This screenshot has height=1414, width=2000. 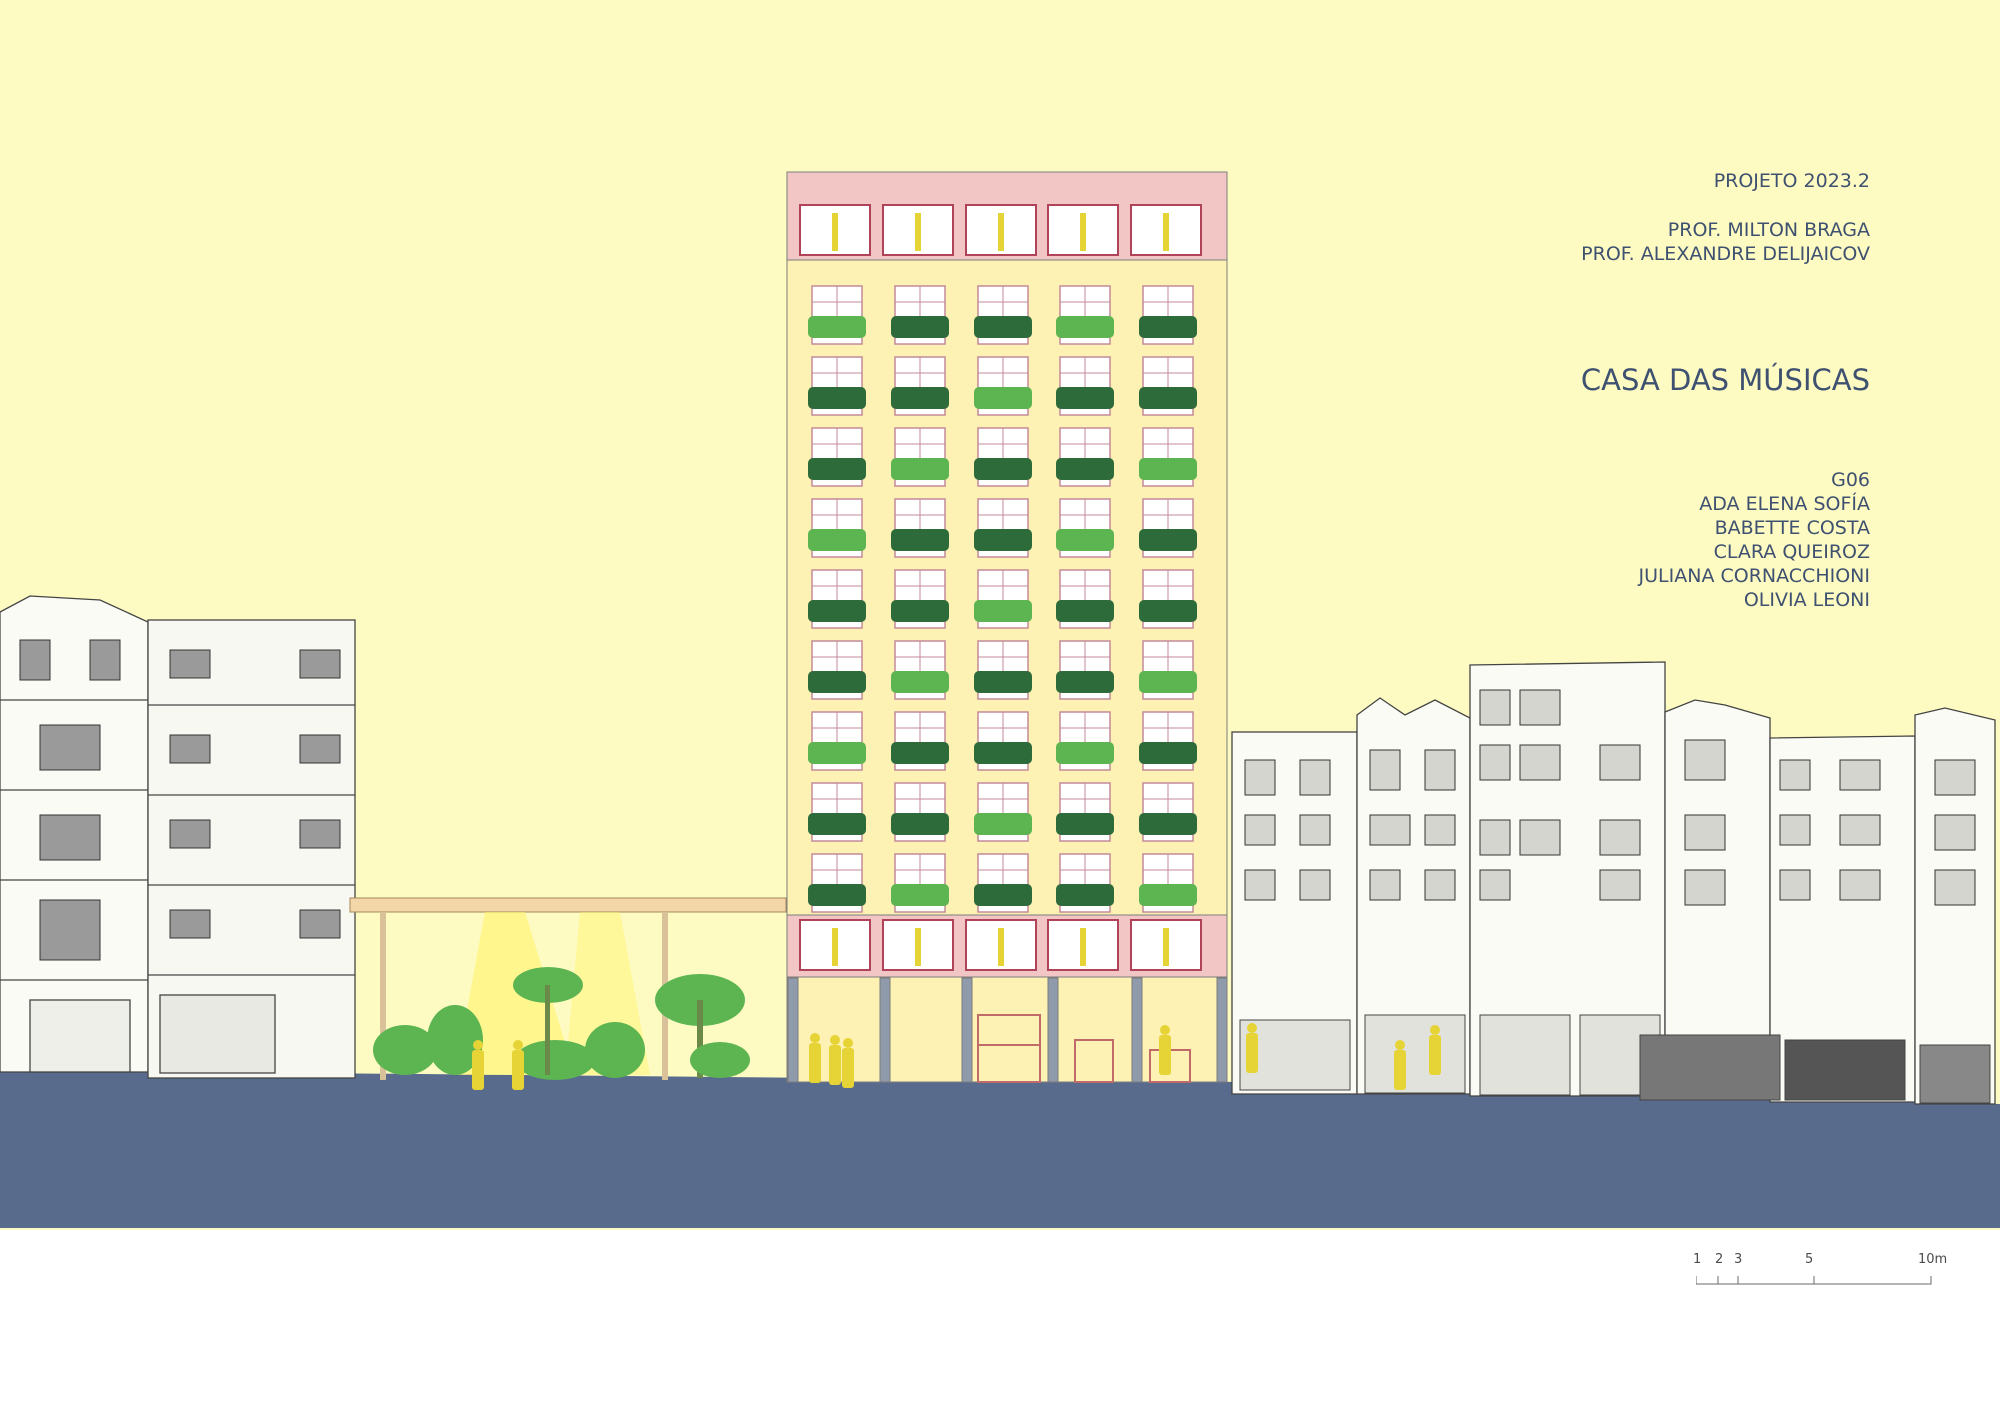 What do you see at coordinates (1791, 552) in the screenshot?
I see `member-name: CLARA QUEIROZ` at bounding box center [1791, 552].